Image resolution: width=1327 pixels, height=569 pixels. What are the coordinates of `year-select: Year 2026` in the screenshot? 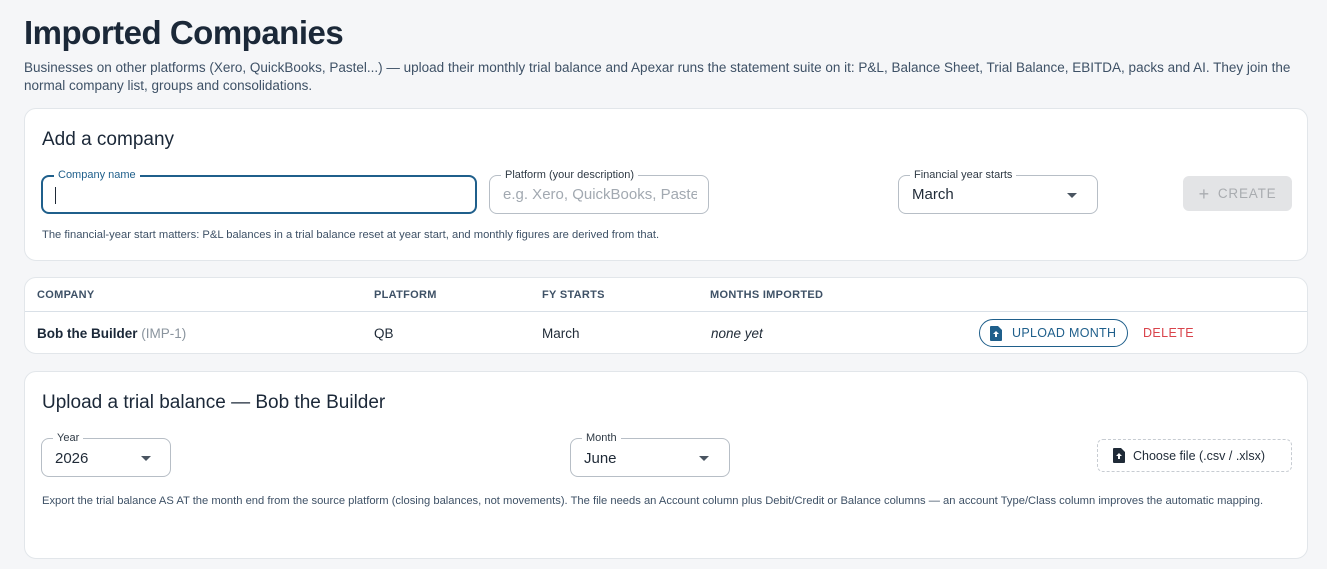 It's located at (106, 454).